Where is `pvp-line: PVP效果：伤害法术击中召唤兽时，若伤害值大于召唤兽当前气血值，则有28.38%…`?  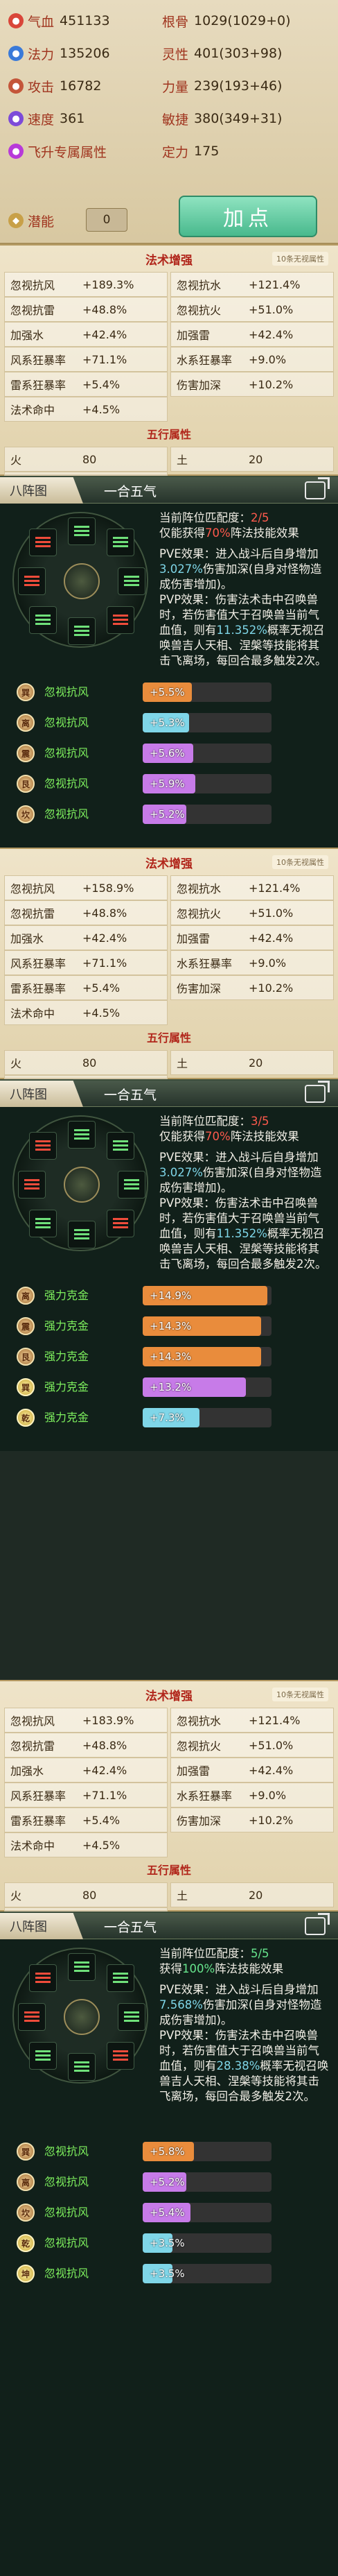 pvp-line: PVP效果：伤害法术击中召唤兽时，若伤害值大于召唤兽当前气血值，则有28.38%… is located at coordinates (244, 2066).